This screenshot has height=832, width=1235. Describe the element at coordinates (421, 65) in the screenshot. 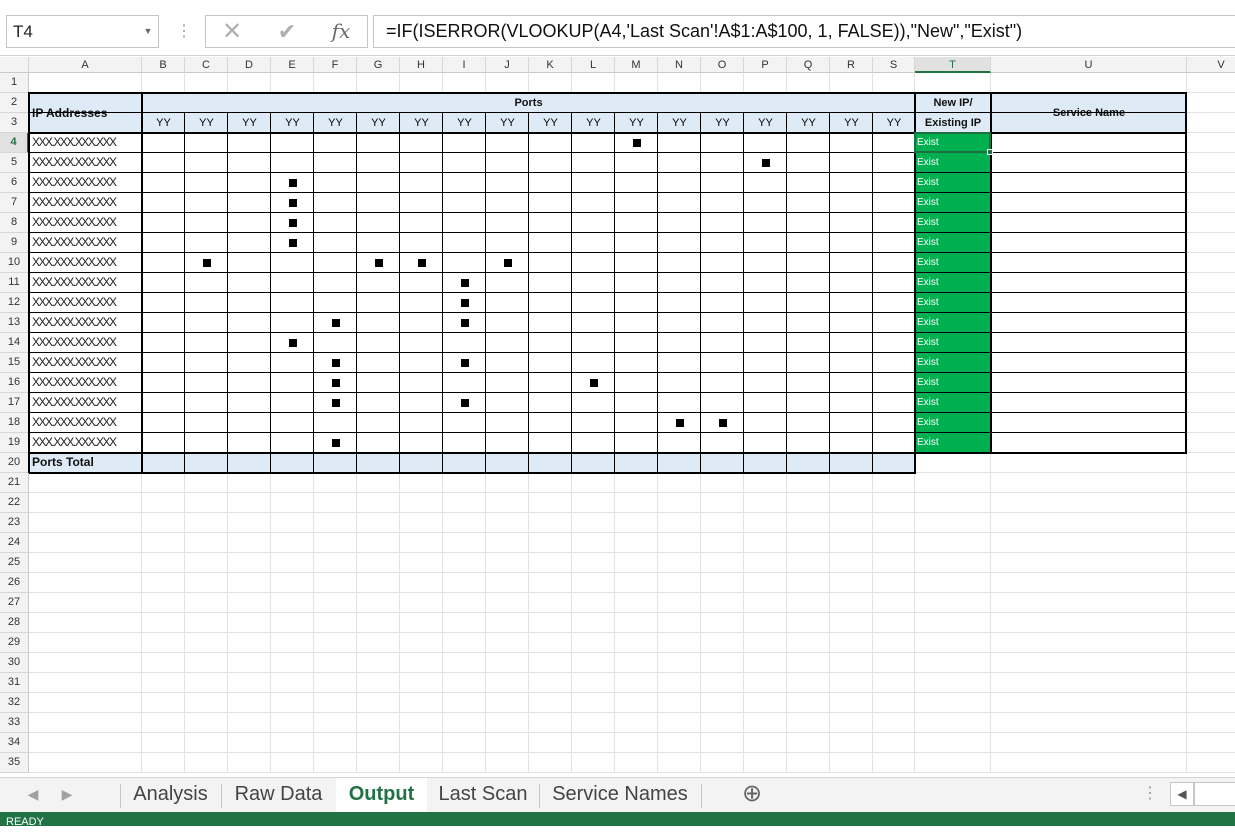

I see `column-header-h: H` at that location.